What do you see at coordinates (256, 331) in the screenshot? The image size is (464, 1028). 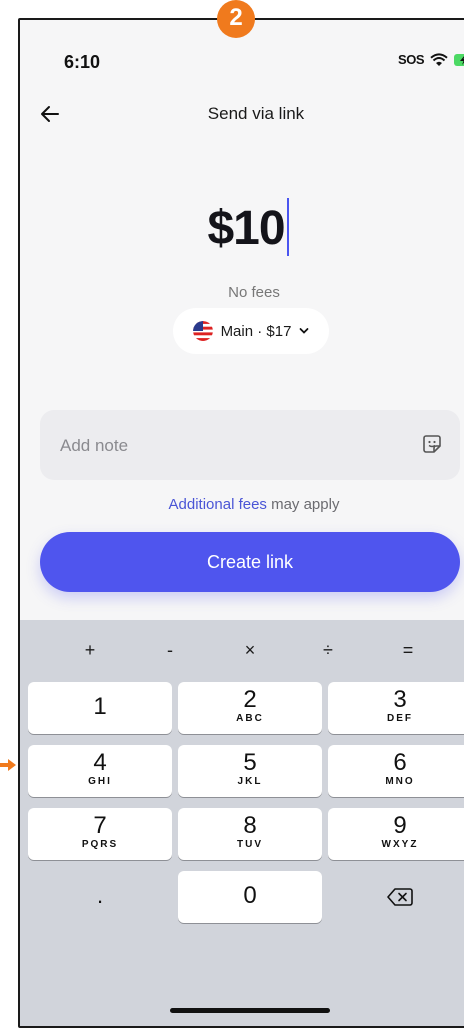 I see `account-label: Main · $17` at bounding box center [256, 331].